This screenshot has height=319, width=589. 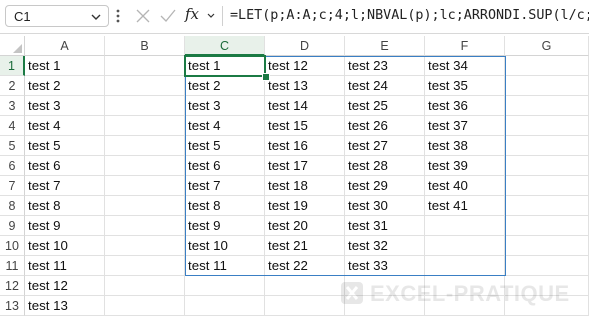 What do you see at coordinates (225, 106) in the screenshot?
I see `cell-c3: test 3` at bounding box center [225, 106].